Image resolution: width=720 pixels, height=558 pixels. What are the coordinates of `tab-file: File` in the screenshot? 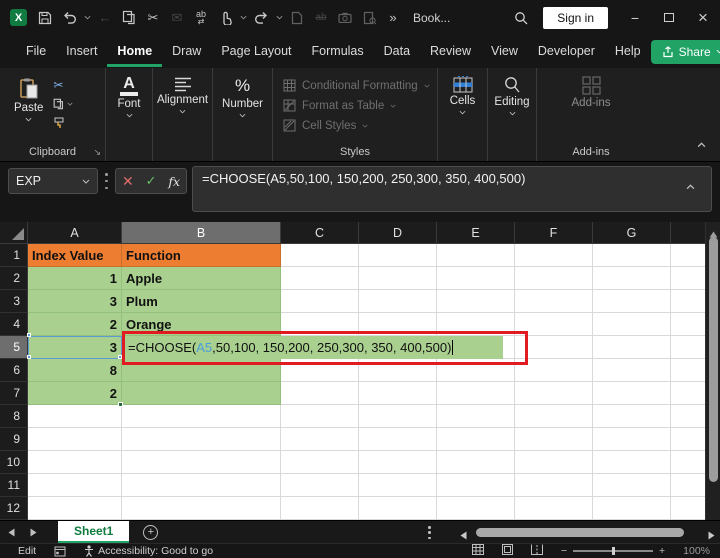 It's located at (36, 51).